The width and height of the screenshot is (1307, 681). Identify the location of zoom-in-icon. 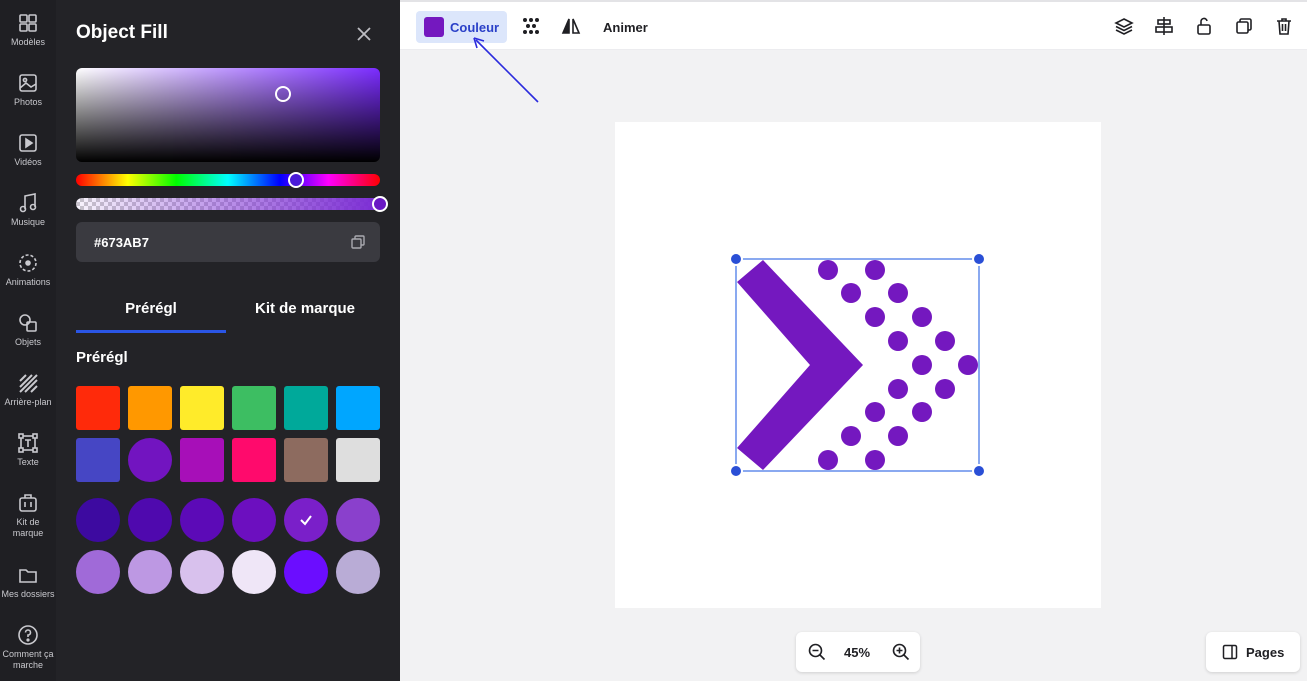
(901, 652).